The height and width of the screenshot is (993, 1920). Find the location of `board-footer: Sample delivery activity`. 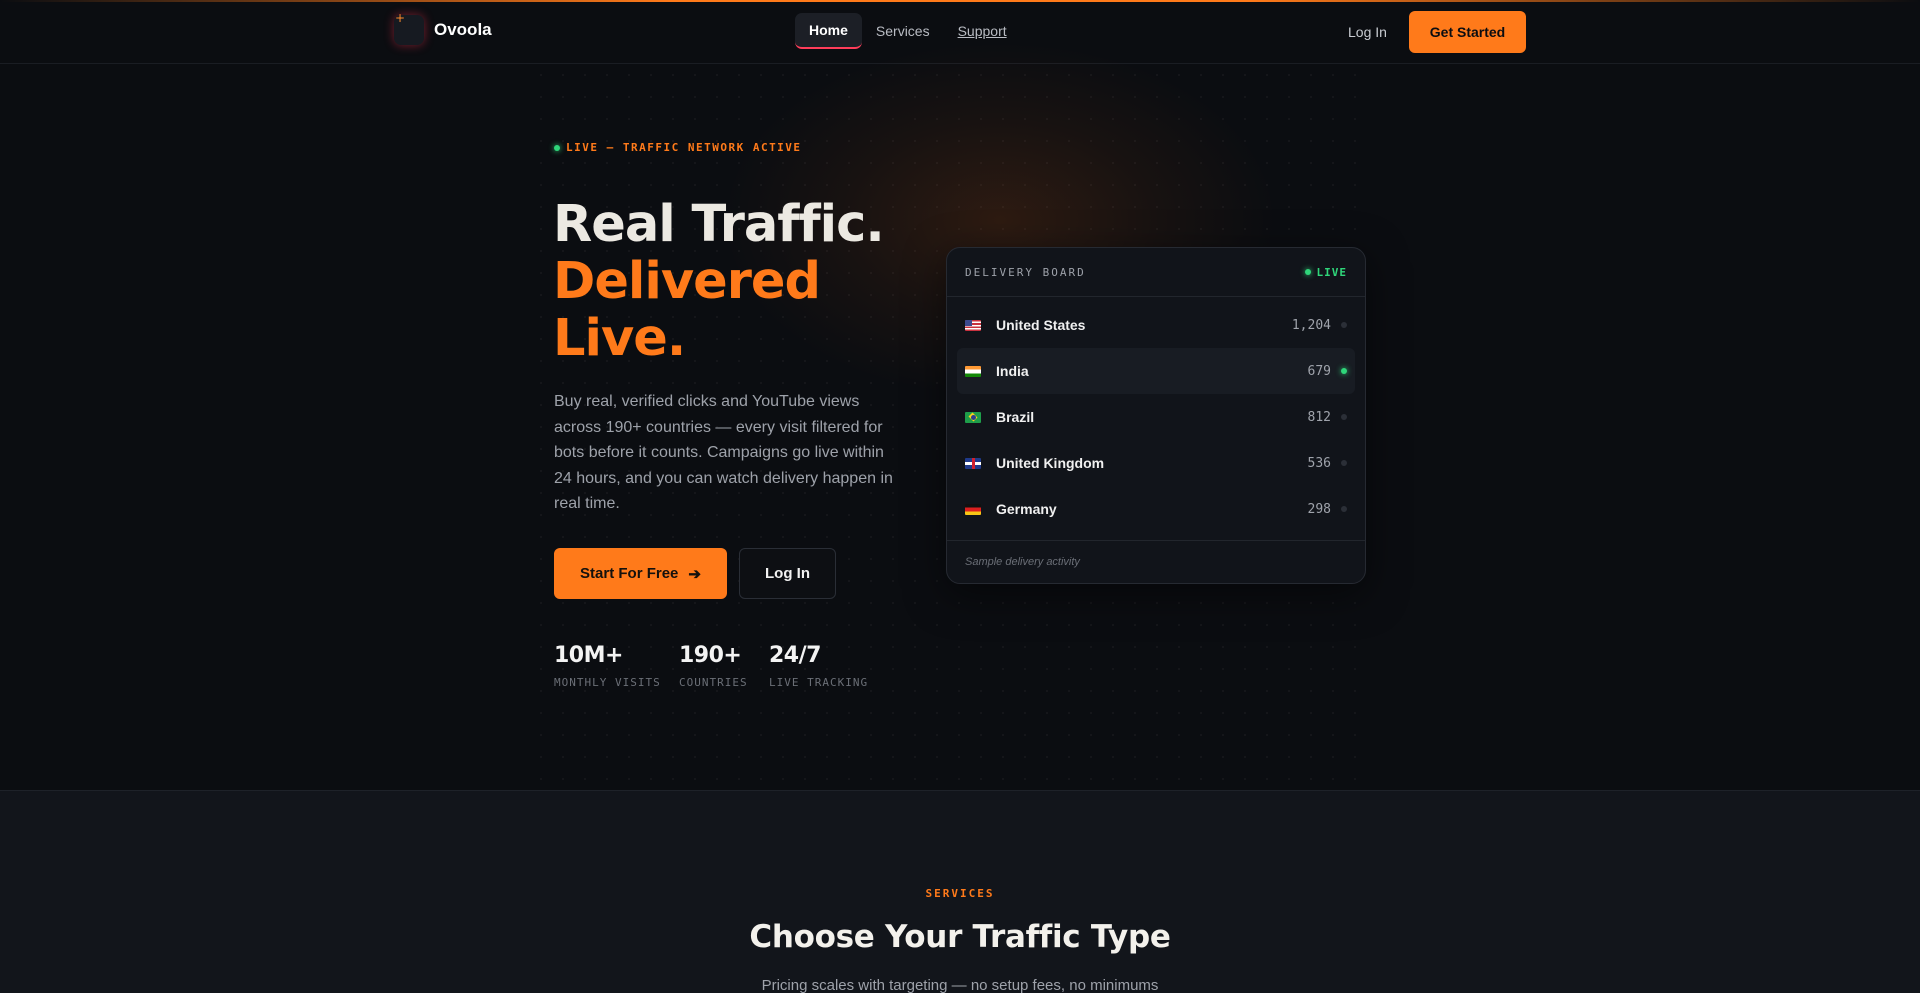

board-footer: Sample delivery activity is located at coordinates (1156, 561).